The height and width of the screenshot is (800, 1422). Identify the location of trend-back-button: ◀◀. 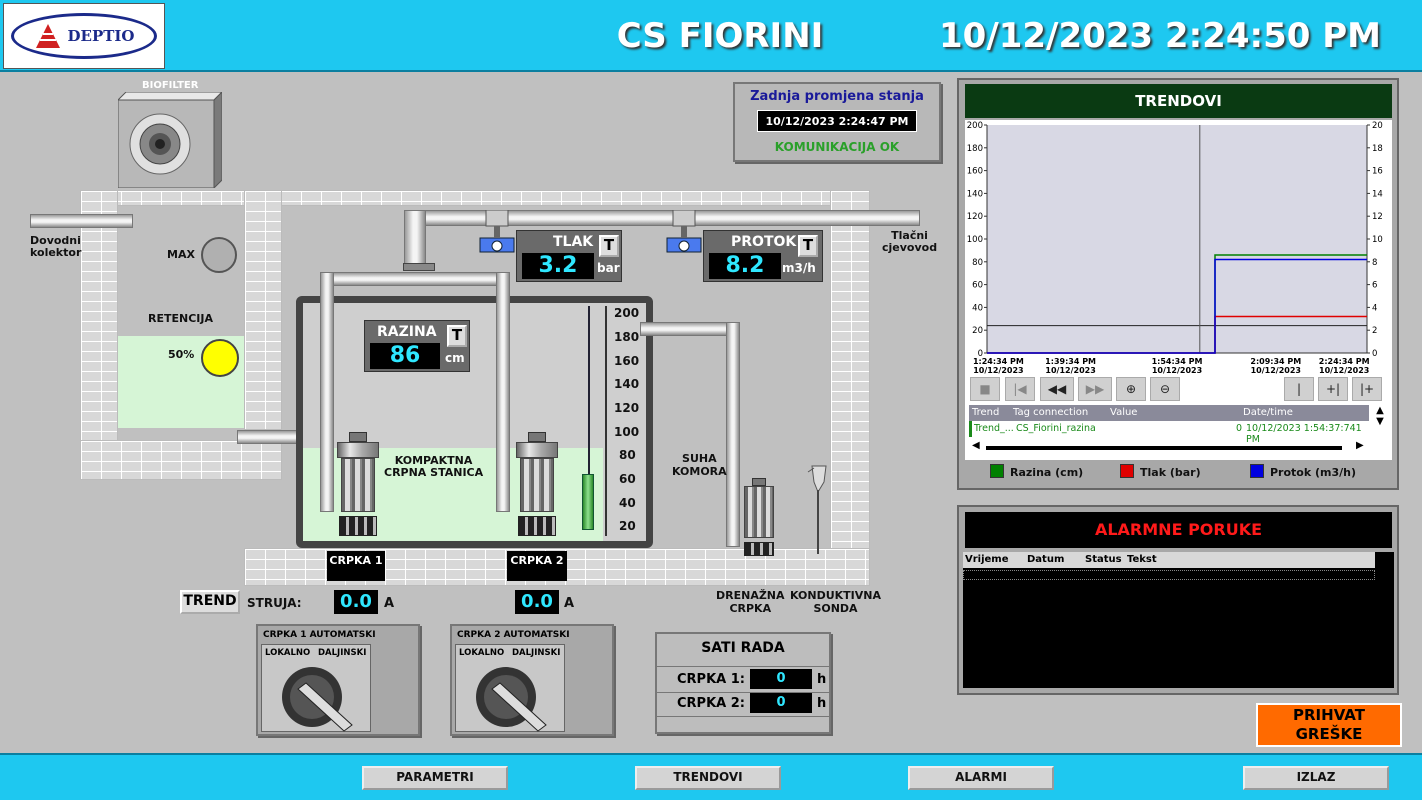
(1057, 389).